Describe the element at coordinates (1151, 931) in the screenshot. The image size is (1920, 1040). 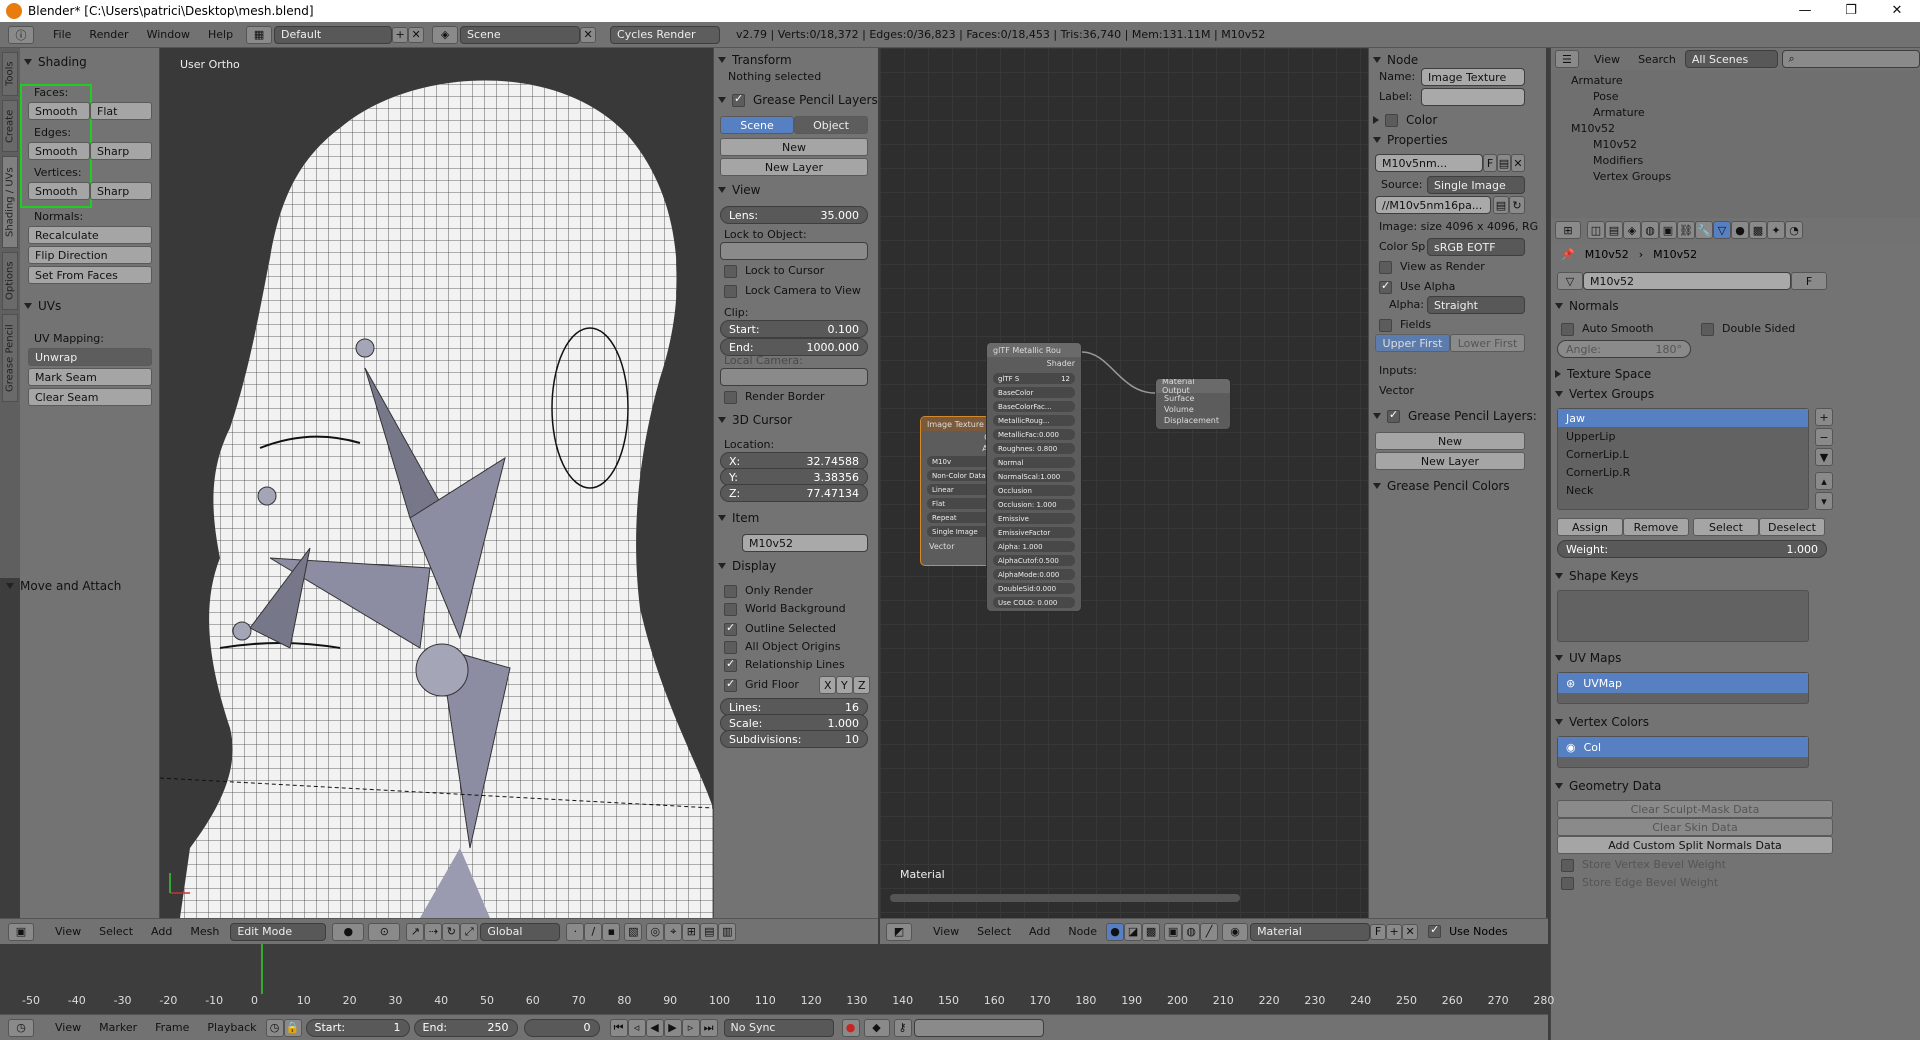
I see `texture-nodes-icon: ▩` at that location.